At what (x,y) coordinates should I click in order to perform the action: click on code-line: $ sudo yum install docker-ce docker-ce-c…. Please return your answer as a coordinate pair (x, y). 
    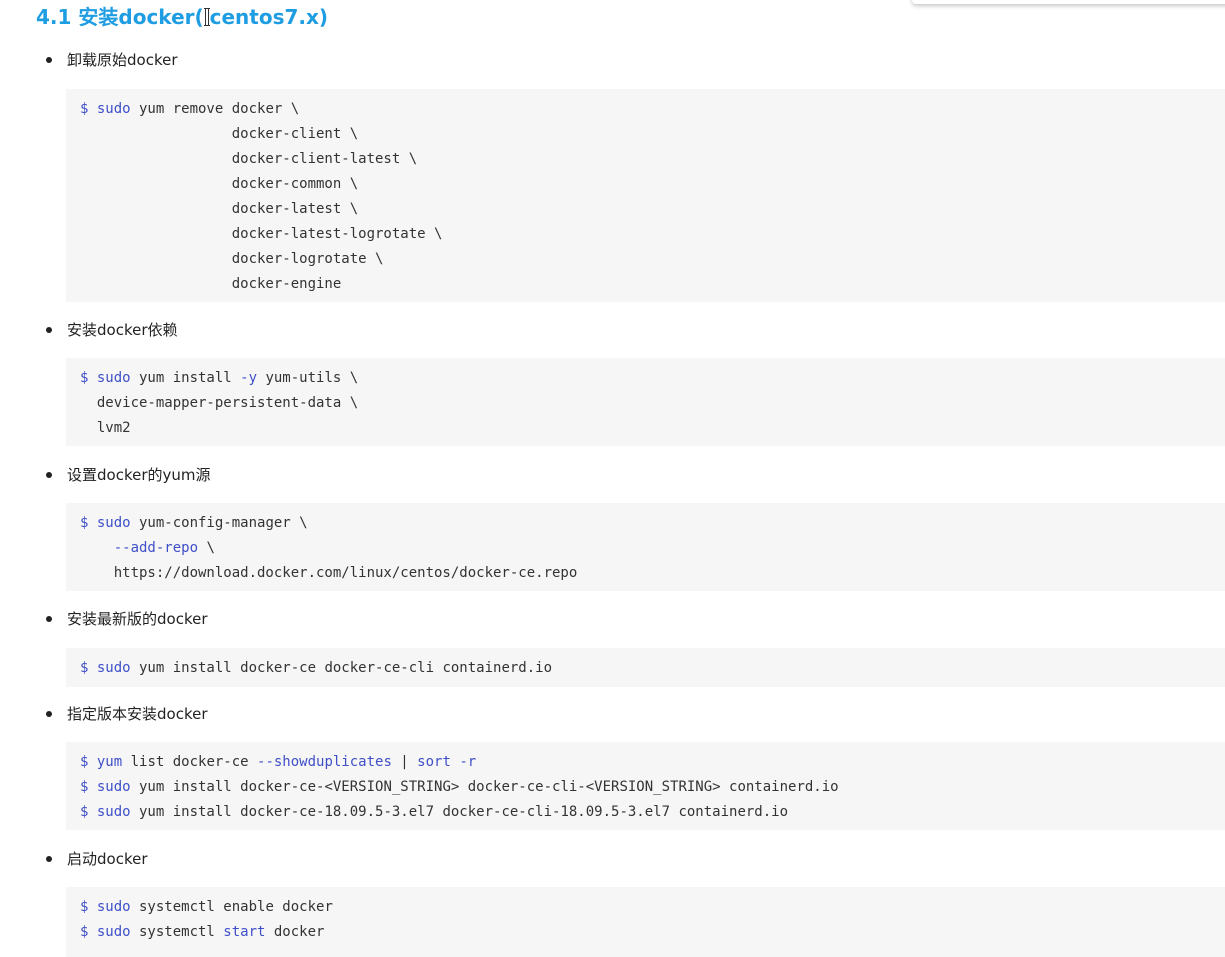
    Looking at the image, I should click on (652, 670).